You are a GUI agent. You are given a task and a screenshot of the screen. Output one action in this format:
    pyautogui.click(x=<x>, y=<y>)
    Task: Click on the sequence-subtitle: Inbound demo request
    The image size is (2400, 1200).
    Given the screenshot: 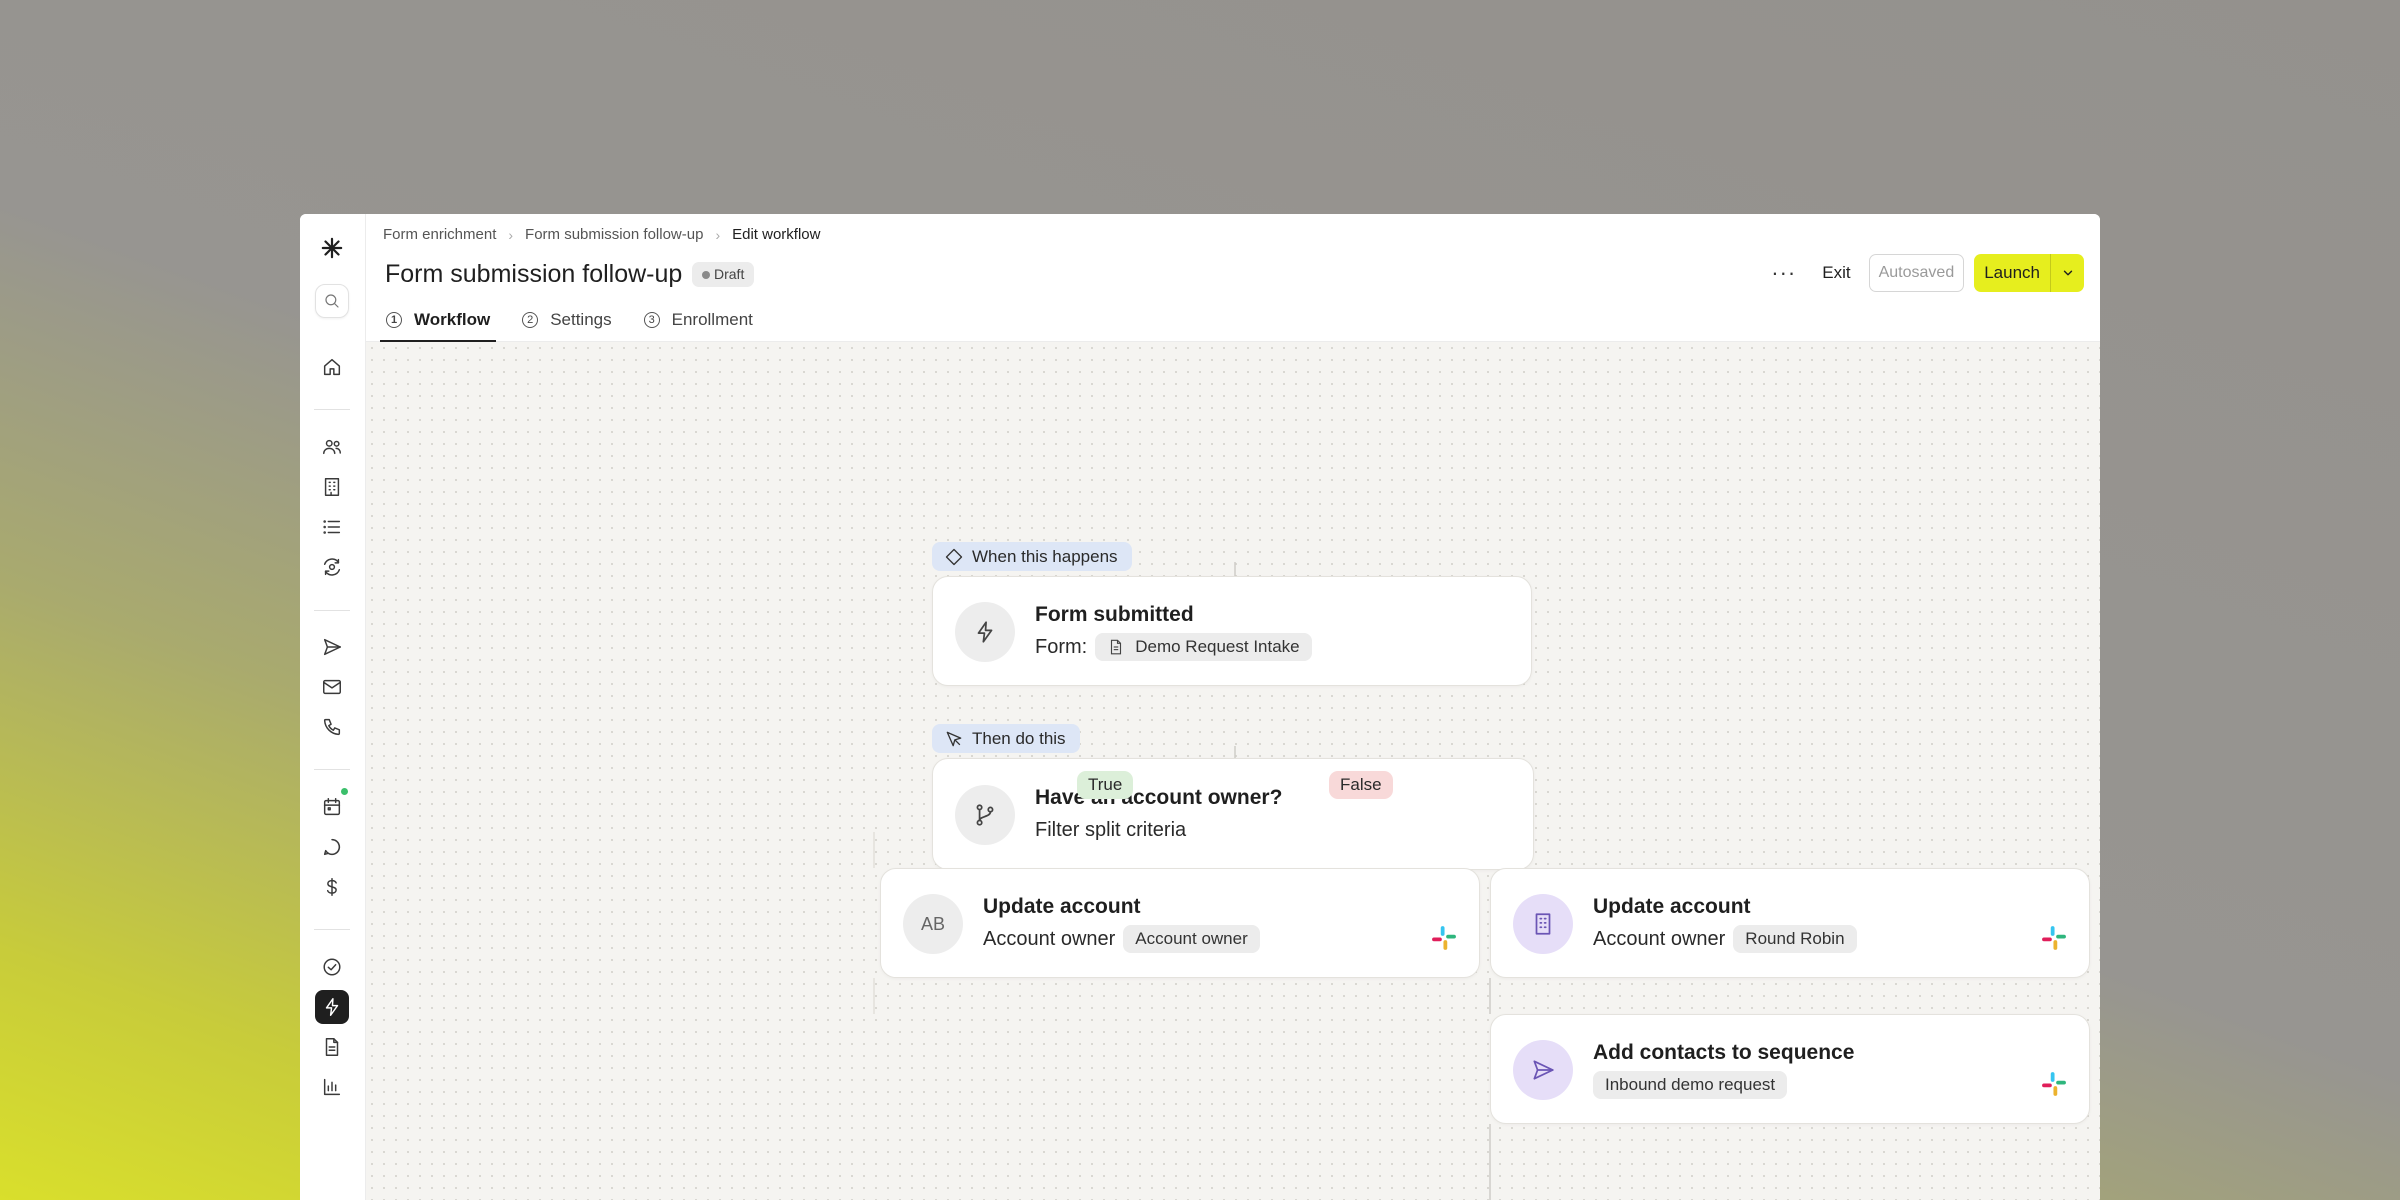 What is the action you would take?
    pyautogui.click(x=1686, y=1085)
    